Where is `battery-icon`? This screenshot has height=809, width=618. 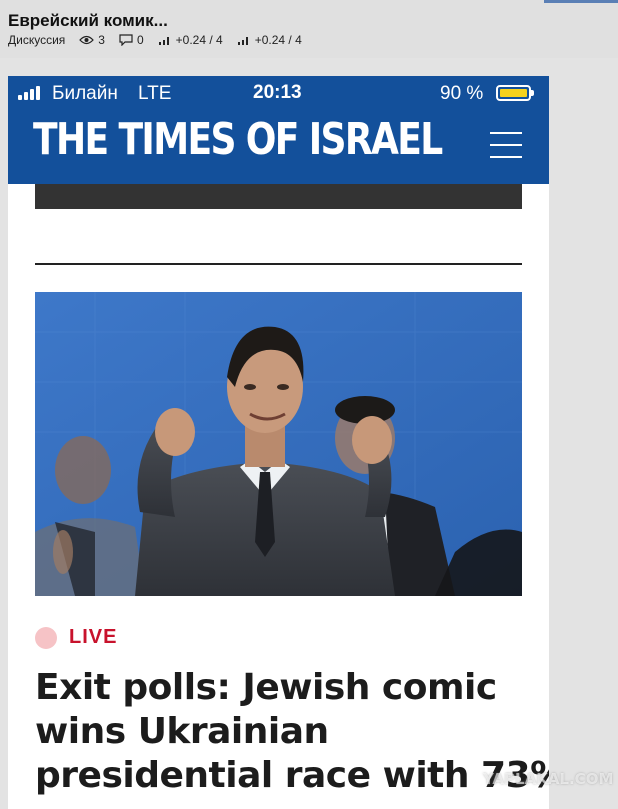 battery-icon is located at coordinates (515, 93).